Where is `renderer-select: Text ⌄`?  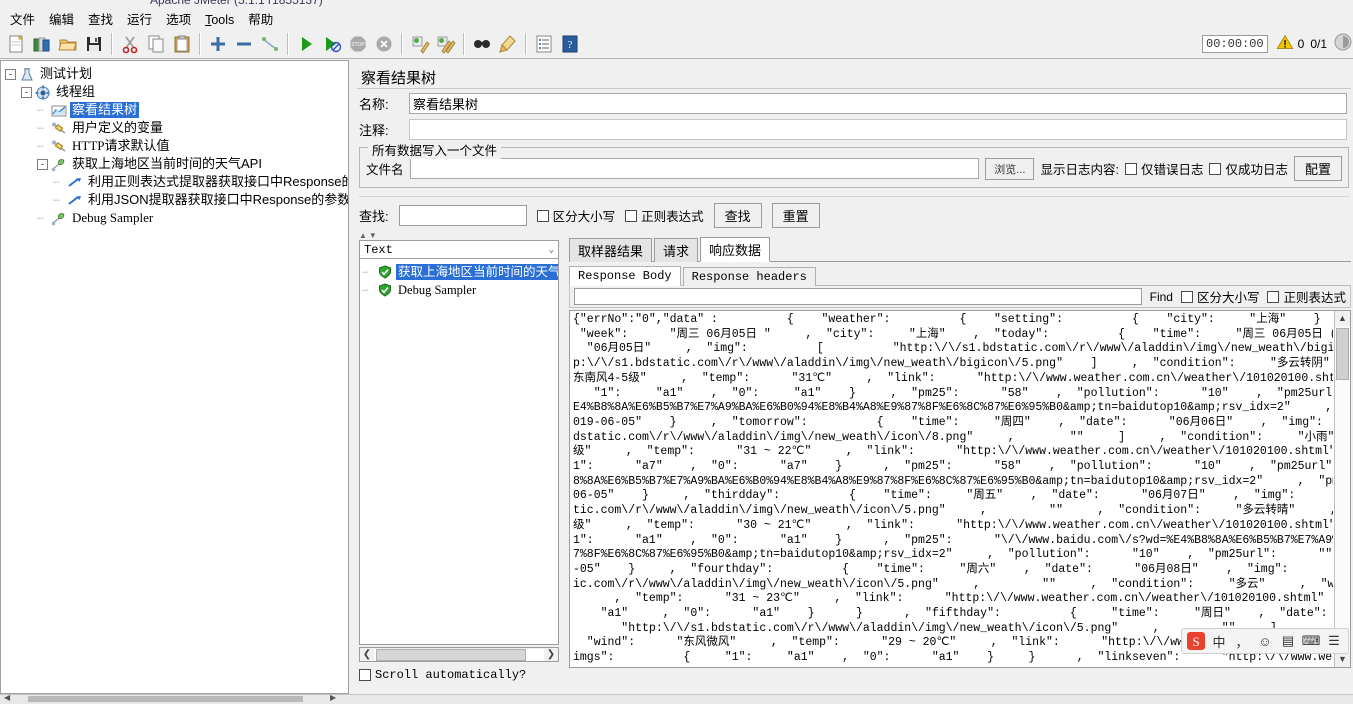
renderer-select: Text ⌄ is located at coordinates (459, 249).